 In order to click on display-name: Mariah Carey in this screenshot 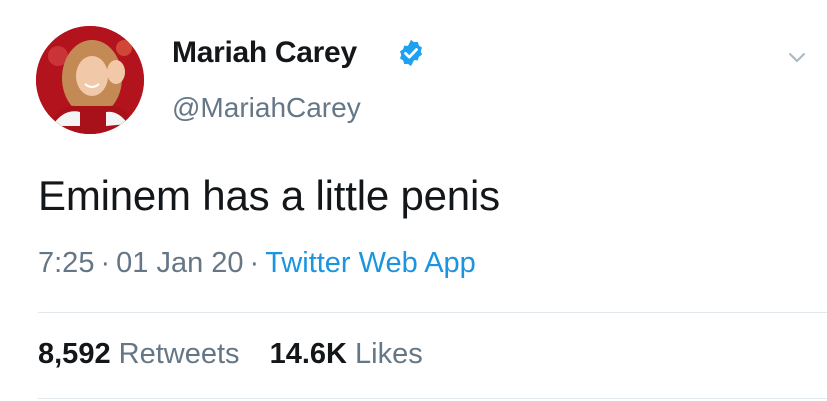, I will do `click(264, 53)`.